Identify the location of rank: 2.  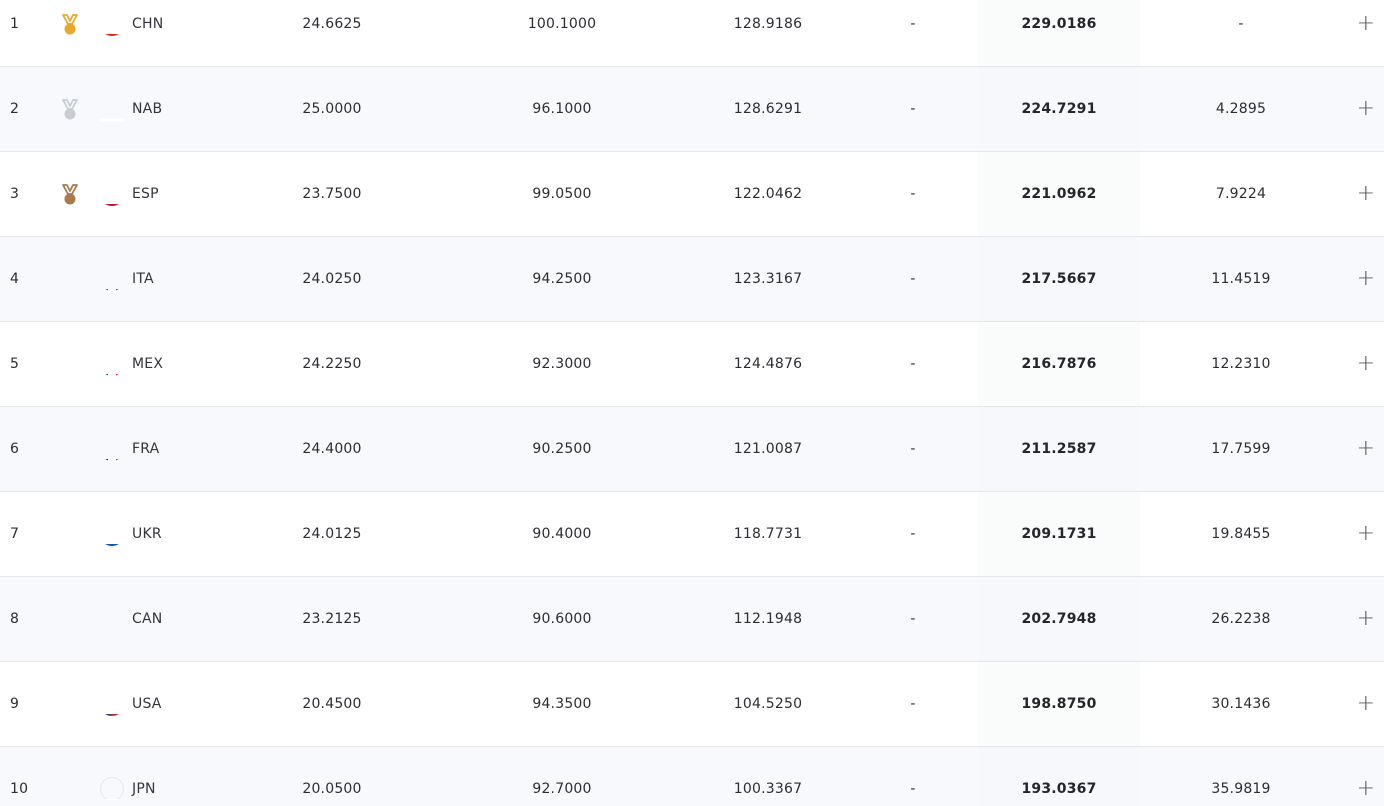
(15, 109).